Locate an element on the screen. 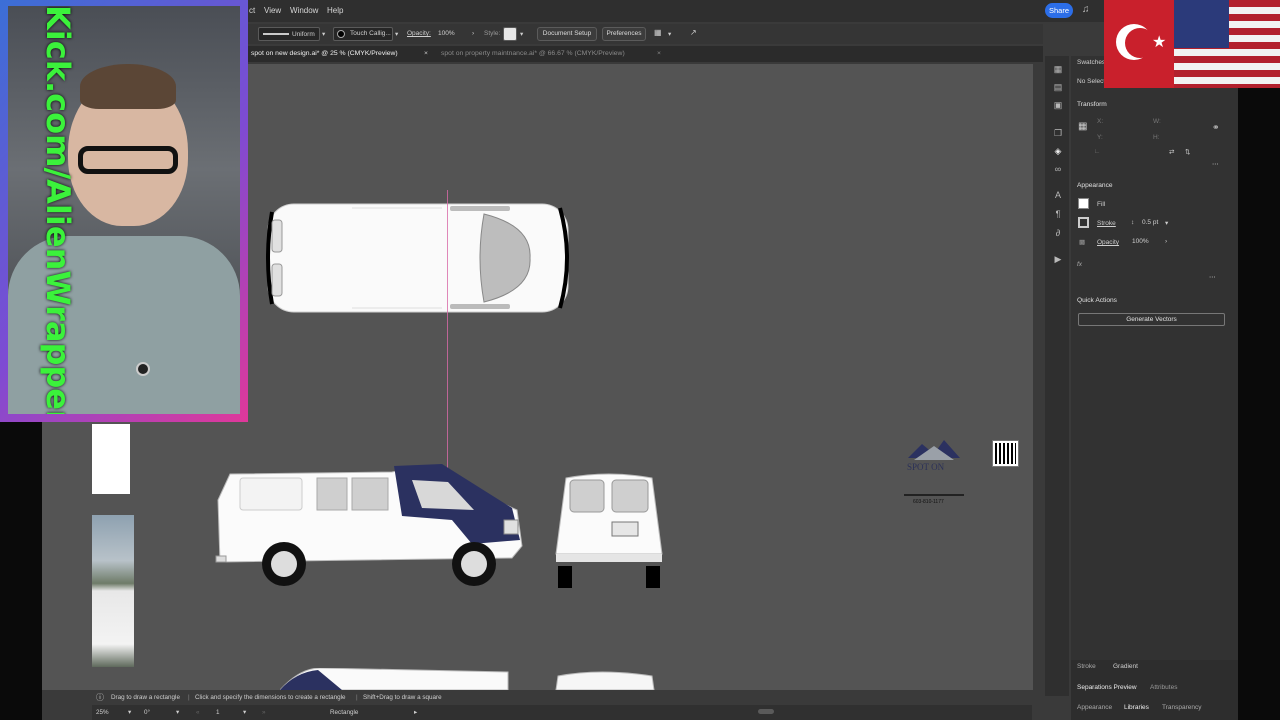 Image resolution: width=1280 pixels, height=720 pixels. pathfinder-icon: ▣ is located at coordinates (1058, 105).